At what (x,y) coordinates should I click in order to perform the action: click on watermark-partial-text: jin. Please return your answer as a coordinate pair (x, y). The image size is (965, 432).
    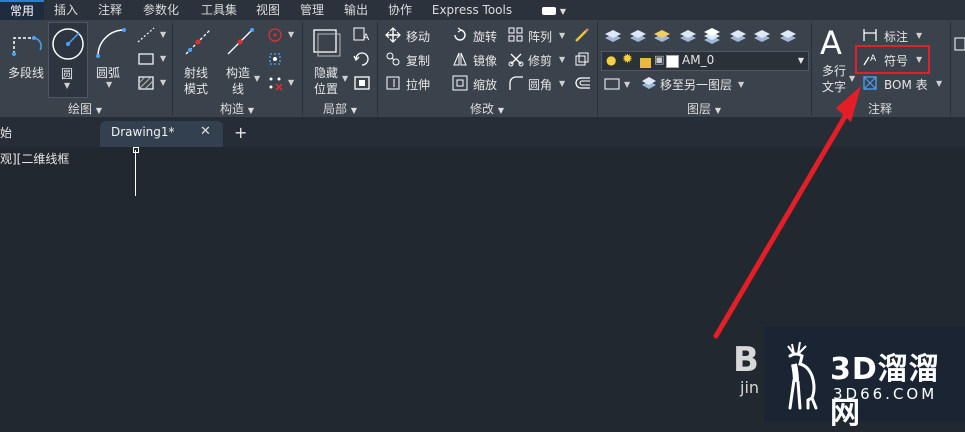
    Looking at the image, I should click on (750, 387).